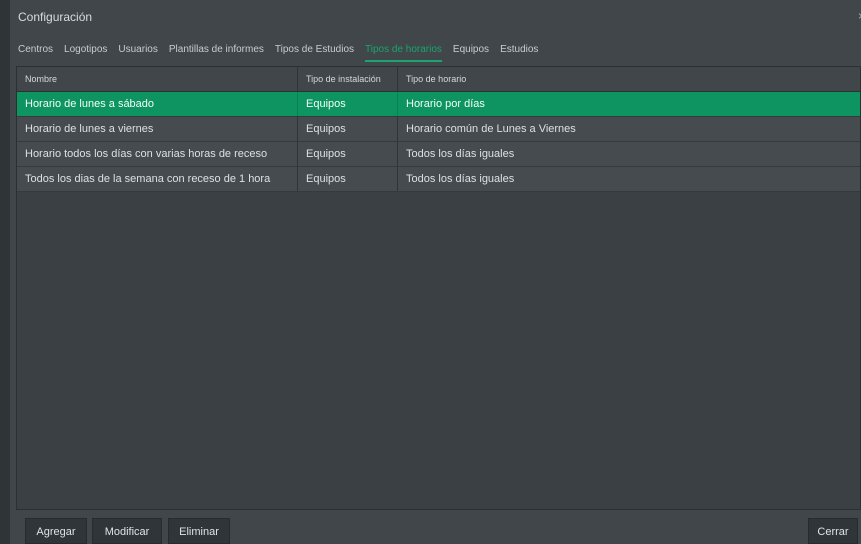 The height and width of the screenshot is (544, 861). I want to click on title-bar: Configuración ×, so click(435, 17).